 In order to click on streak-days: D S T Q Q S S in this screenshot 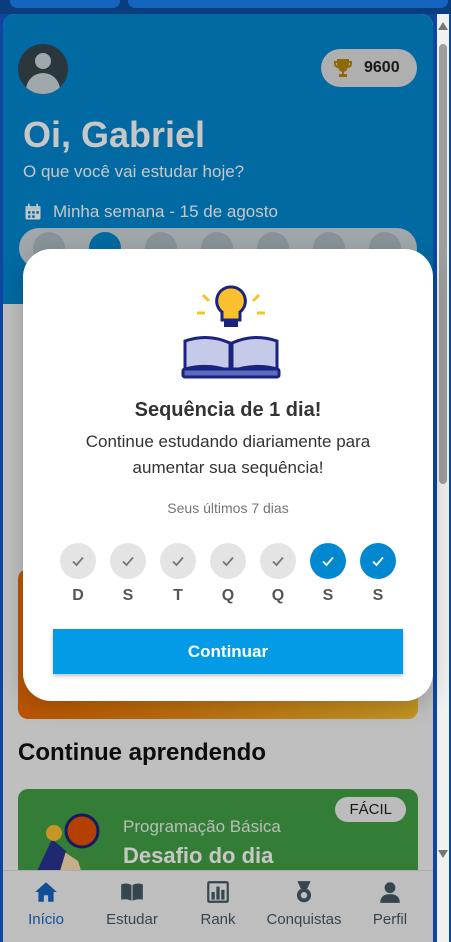, I will do `click(228, 578)`.